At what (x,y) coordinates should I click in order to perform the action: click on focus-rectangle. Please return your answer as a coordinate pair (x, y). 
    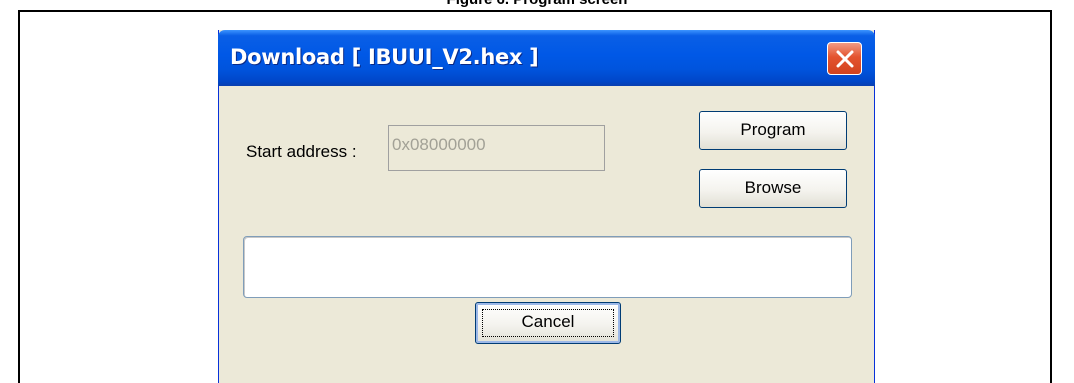
    Looking at the image, I should click on (548, 323).